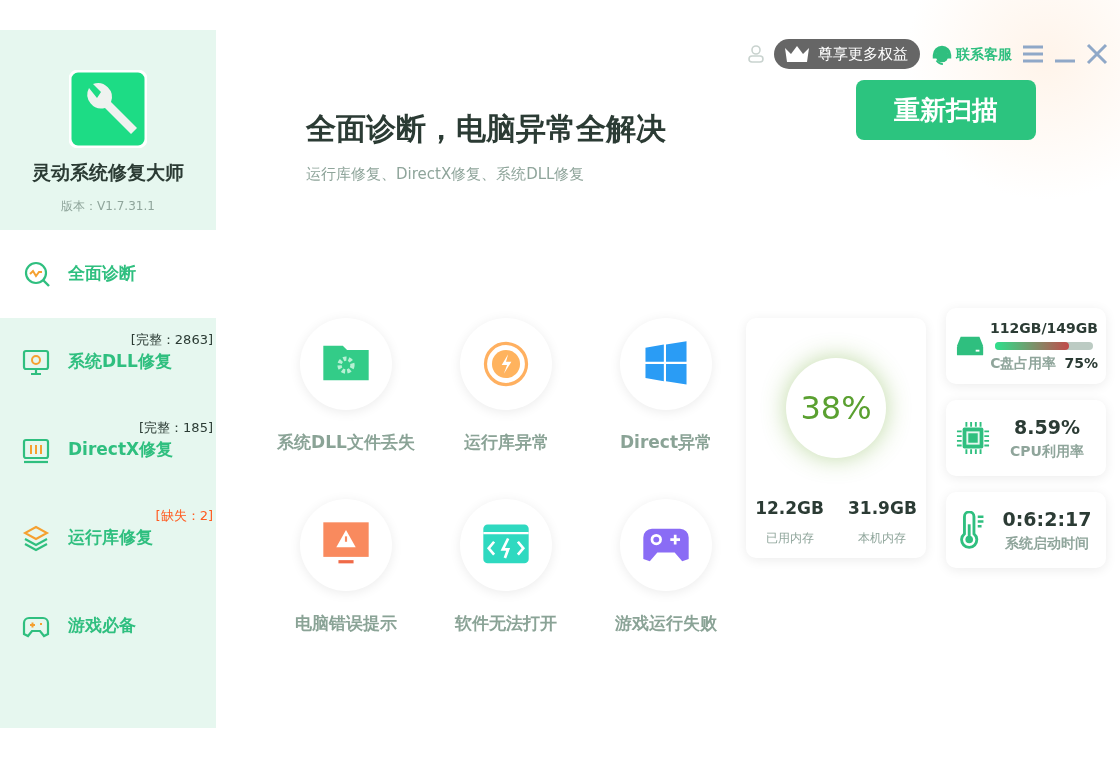  I want to click on memory-value: 31.9GB, so click(882, 508).